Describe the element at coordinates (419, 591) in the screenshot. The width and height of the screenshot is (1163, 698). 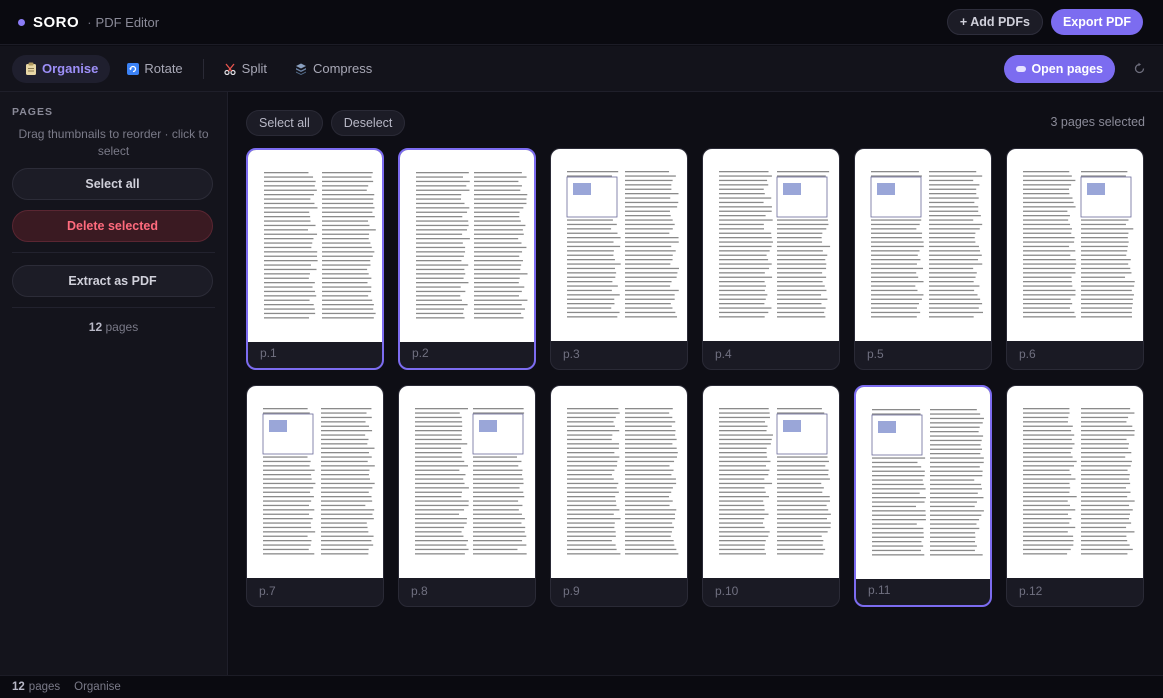
I see `page-label: p.8` at that location.